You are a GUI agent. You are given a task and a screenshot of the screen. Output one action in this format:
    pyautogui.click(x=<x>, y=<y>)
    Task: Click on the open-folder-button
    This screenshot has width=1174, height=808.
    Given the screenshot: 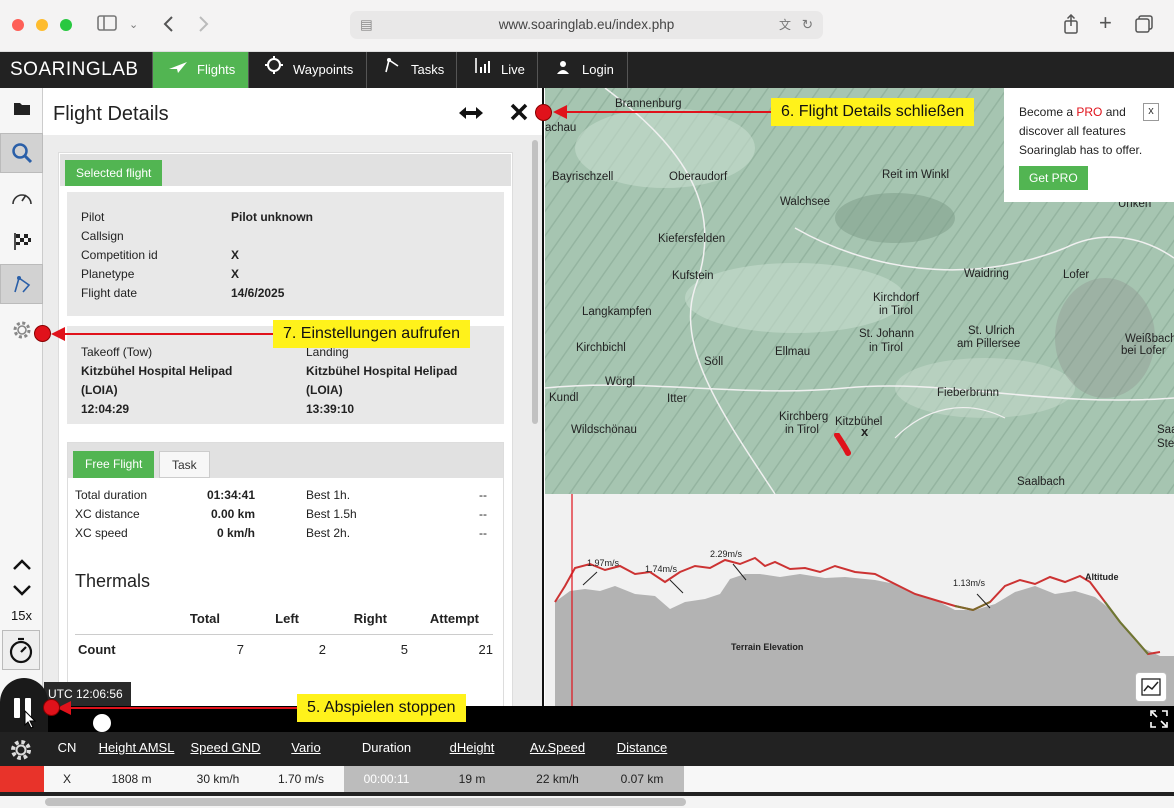 What is the action you would take?
    pyautogui.click(x=21, y=108)
    